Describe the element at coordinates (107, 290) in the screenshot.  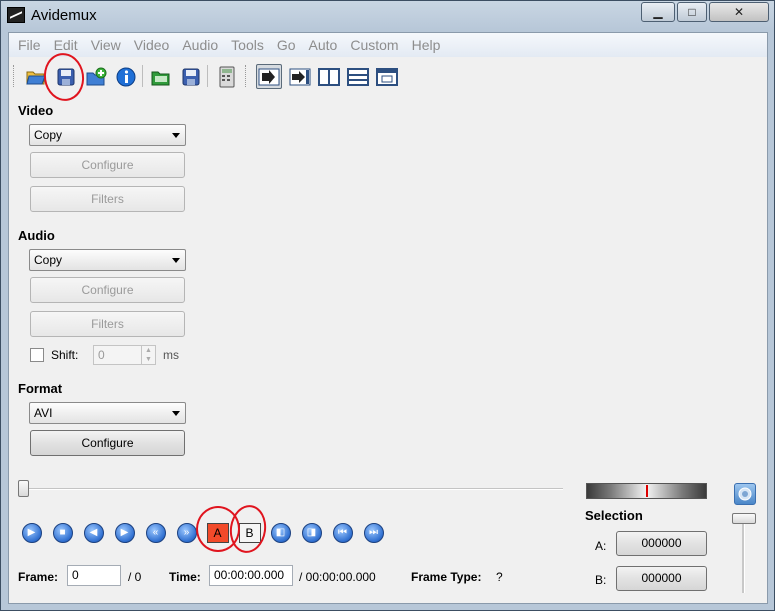
I see `audio-configure-button: Configure` at that location.